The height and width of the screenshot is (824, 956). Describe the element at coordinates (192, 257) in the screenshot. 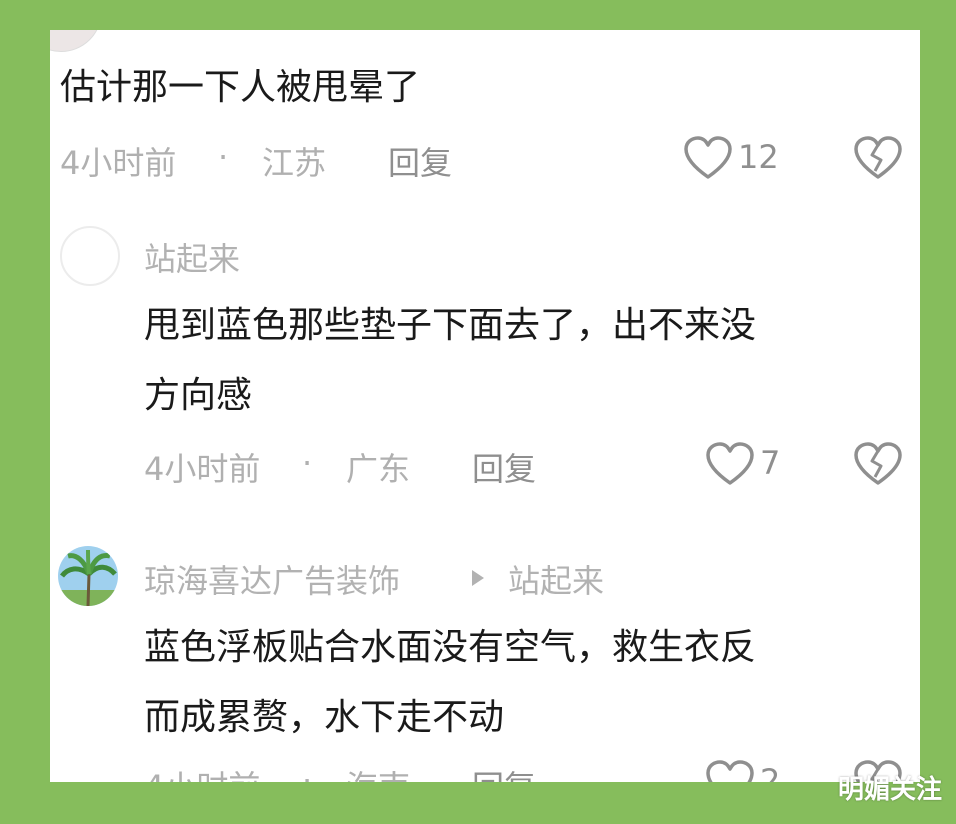

I see `comment-username: 站起来` at that location.